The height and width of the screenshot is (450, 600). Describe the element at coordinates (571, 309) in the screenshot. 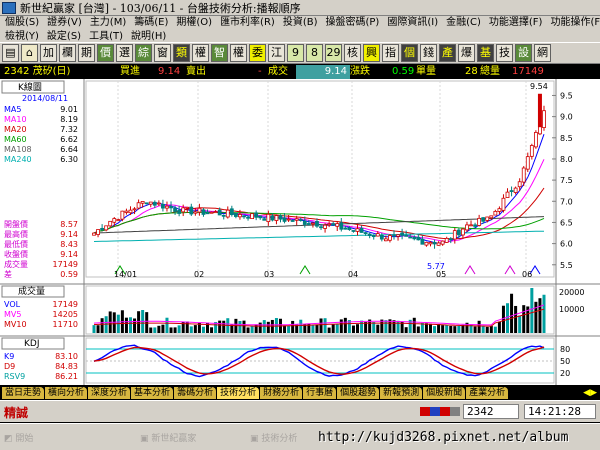

I see `volume-tick: 10000` at that location.